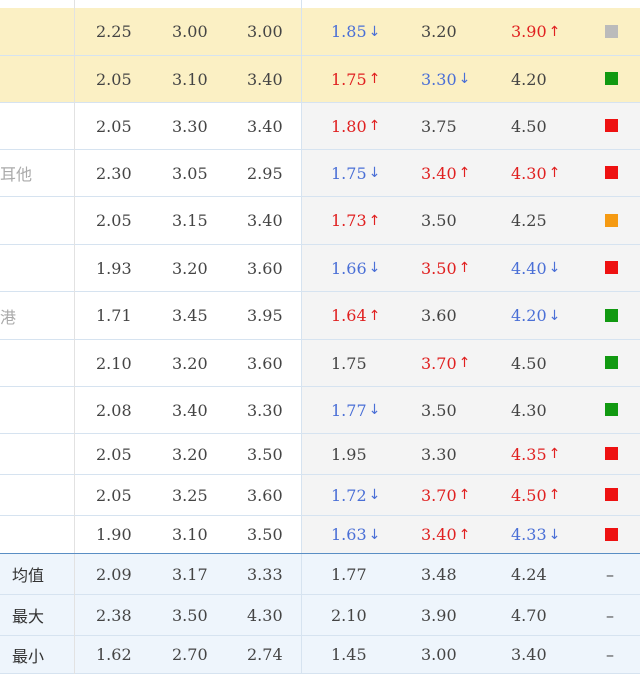 The height and width of the screenshot is (674, 640). I want to click on initial-odds-cell: 1.71, so click(114, 315).